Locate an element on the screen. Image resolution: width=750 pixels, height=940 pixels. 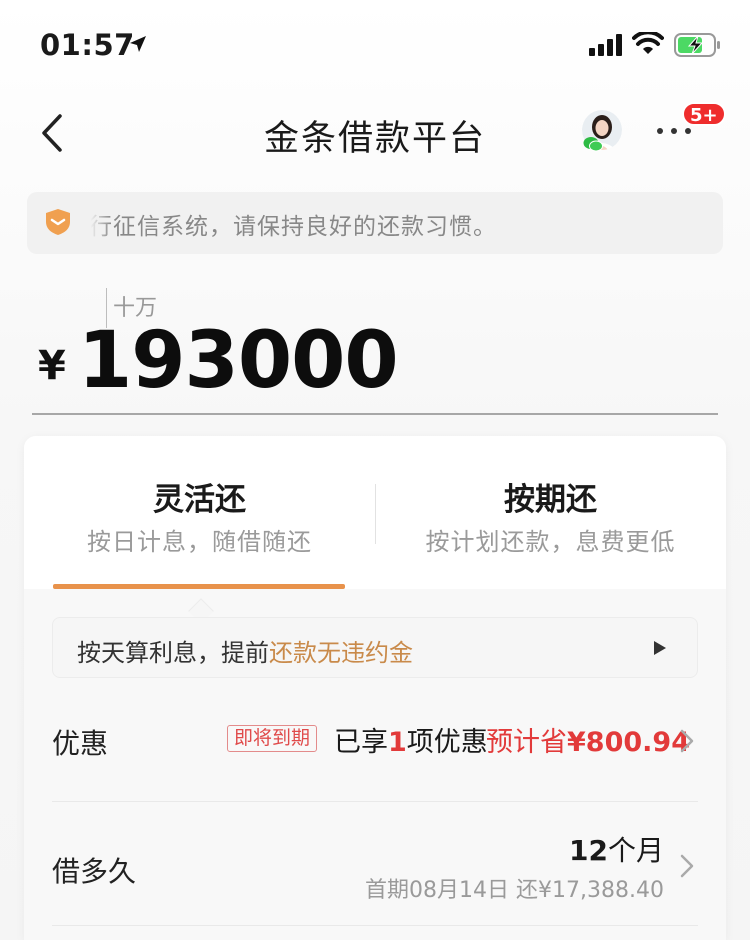
months-unit: 个月 is located at coordinates (635, 850).